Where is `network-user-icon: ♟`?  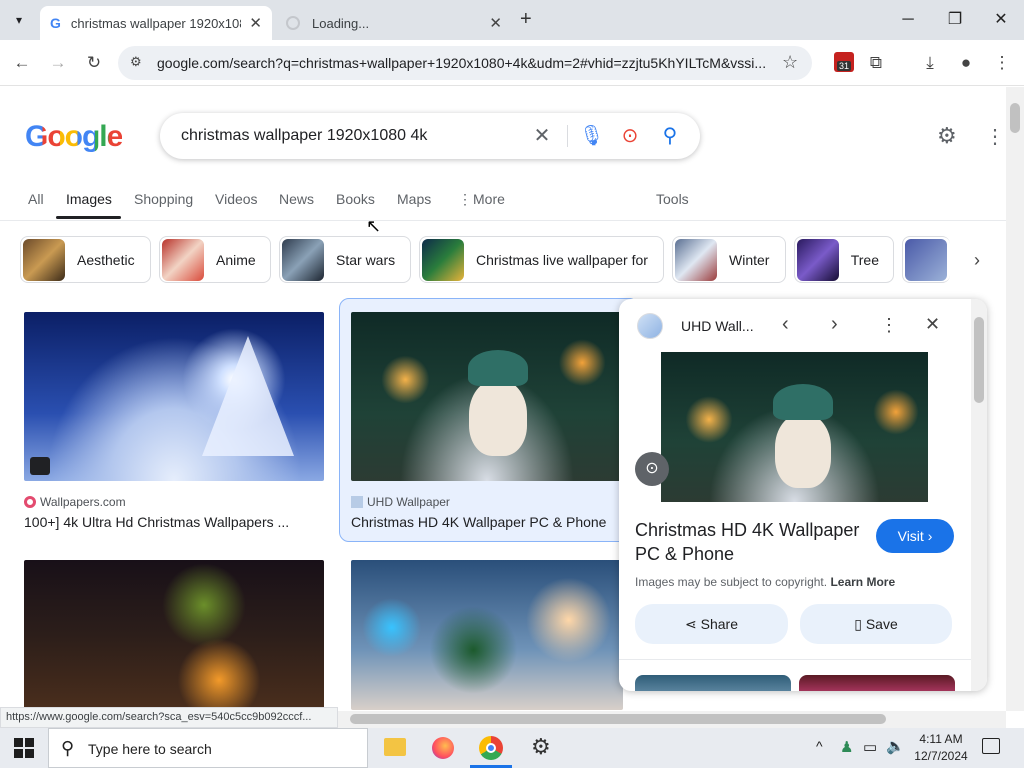
network-user-icon: ♟ is located at coordinates (846, 747).